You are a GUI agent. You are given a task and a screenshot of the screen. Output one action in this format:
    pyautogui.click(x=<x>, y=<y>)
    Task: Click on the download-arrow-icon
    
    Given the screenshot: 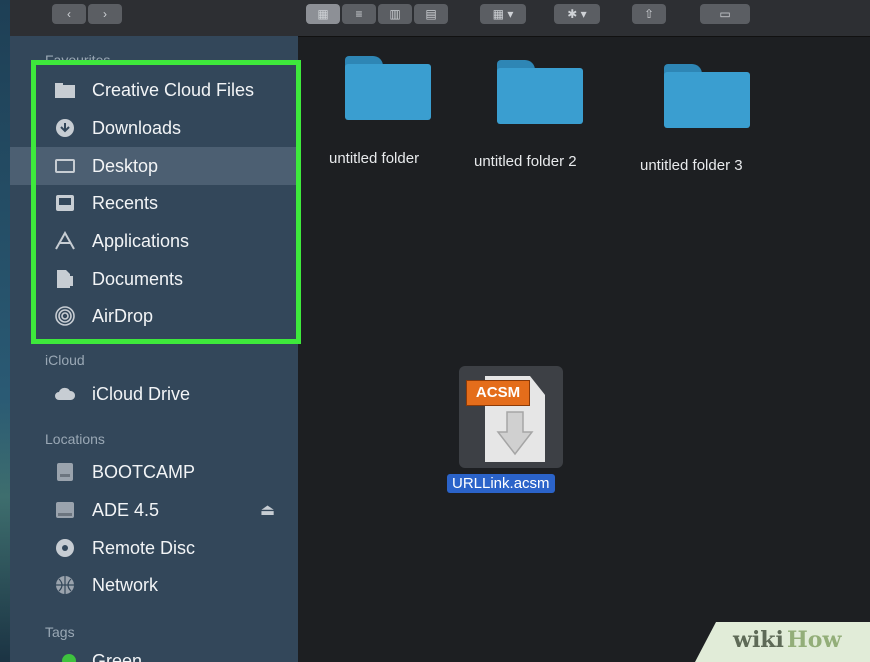 What is the action you would take?
    pyautogui.click(x=515, y=433)
    